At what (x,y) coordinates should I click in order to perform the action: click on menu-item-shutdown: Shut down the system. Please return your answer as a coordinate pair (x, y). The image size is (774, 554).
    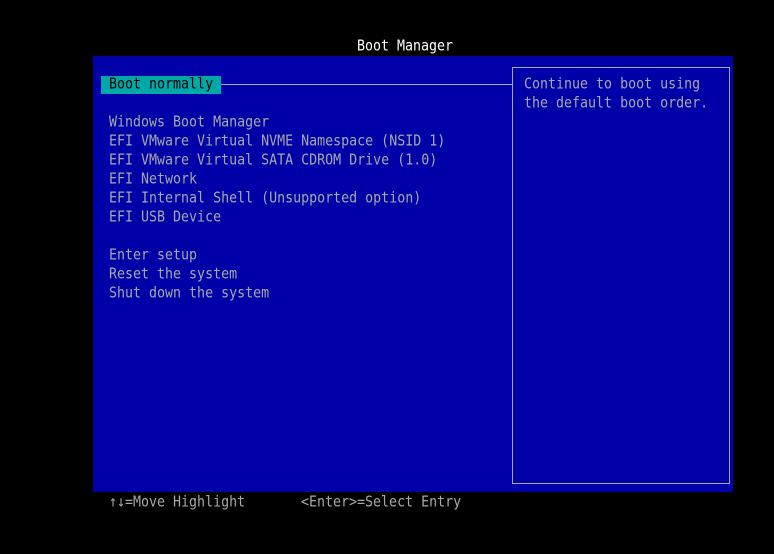
    Looking at the image, I should click on (189, 294).